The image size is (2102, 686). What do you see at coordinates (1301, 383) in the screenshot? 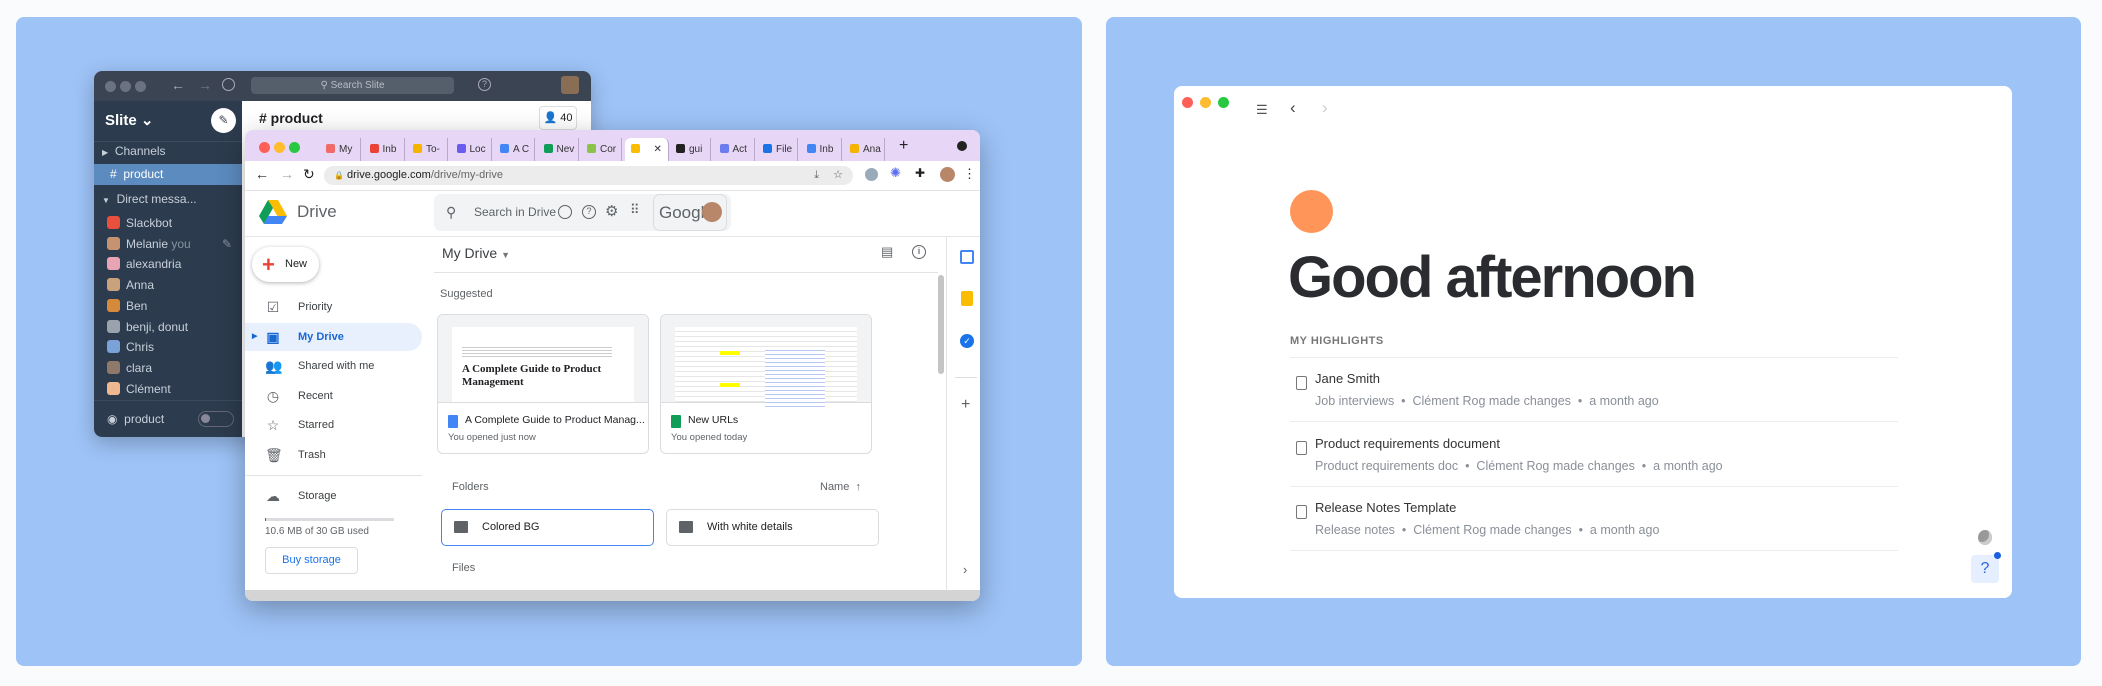
I see `document-icon` at bounding box center [1301, 383].